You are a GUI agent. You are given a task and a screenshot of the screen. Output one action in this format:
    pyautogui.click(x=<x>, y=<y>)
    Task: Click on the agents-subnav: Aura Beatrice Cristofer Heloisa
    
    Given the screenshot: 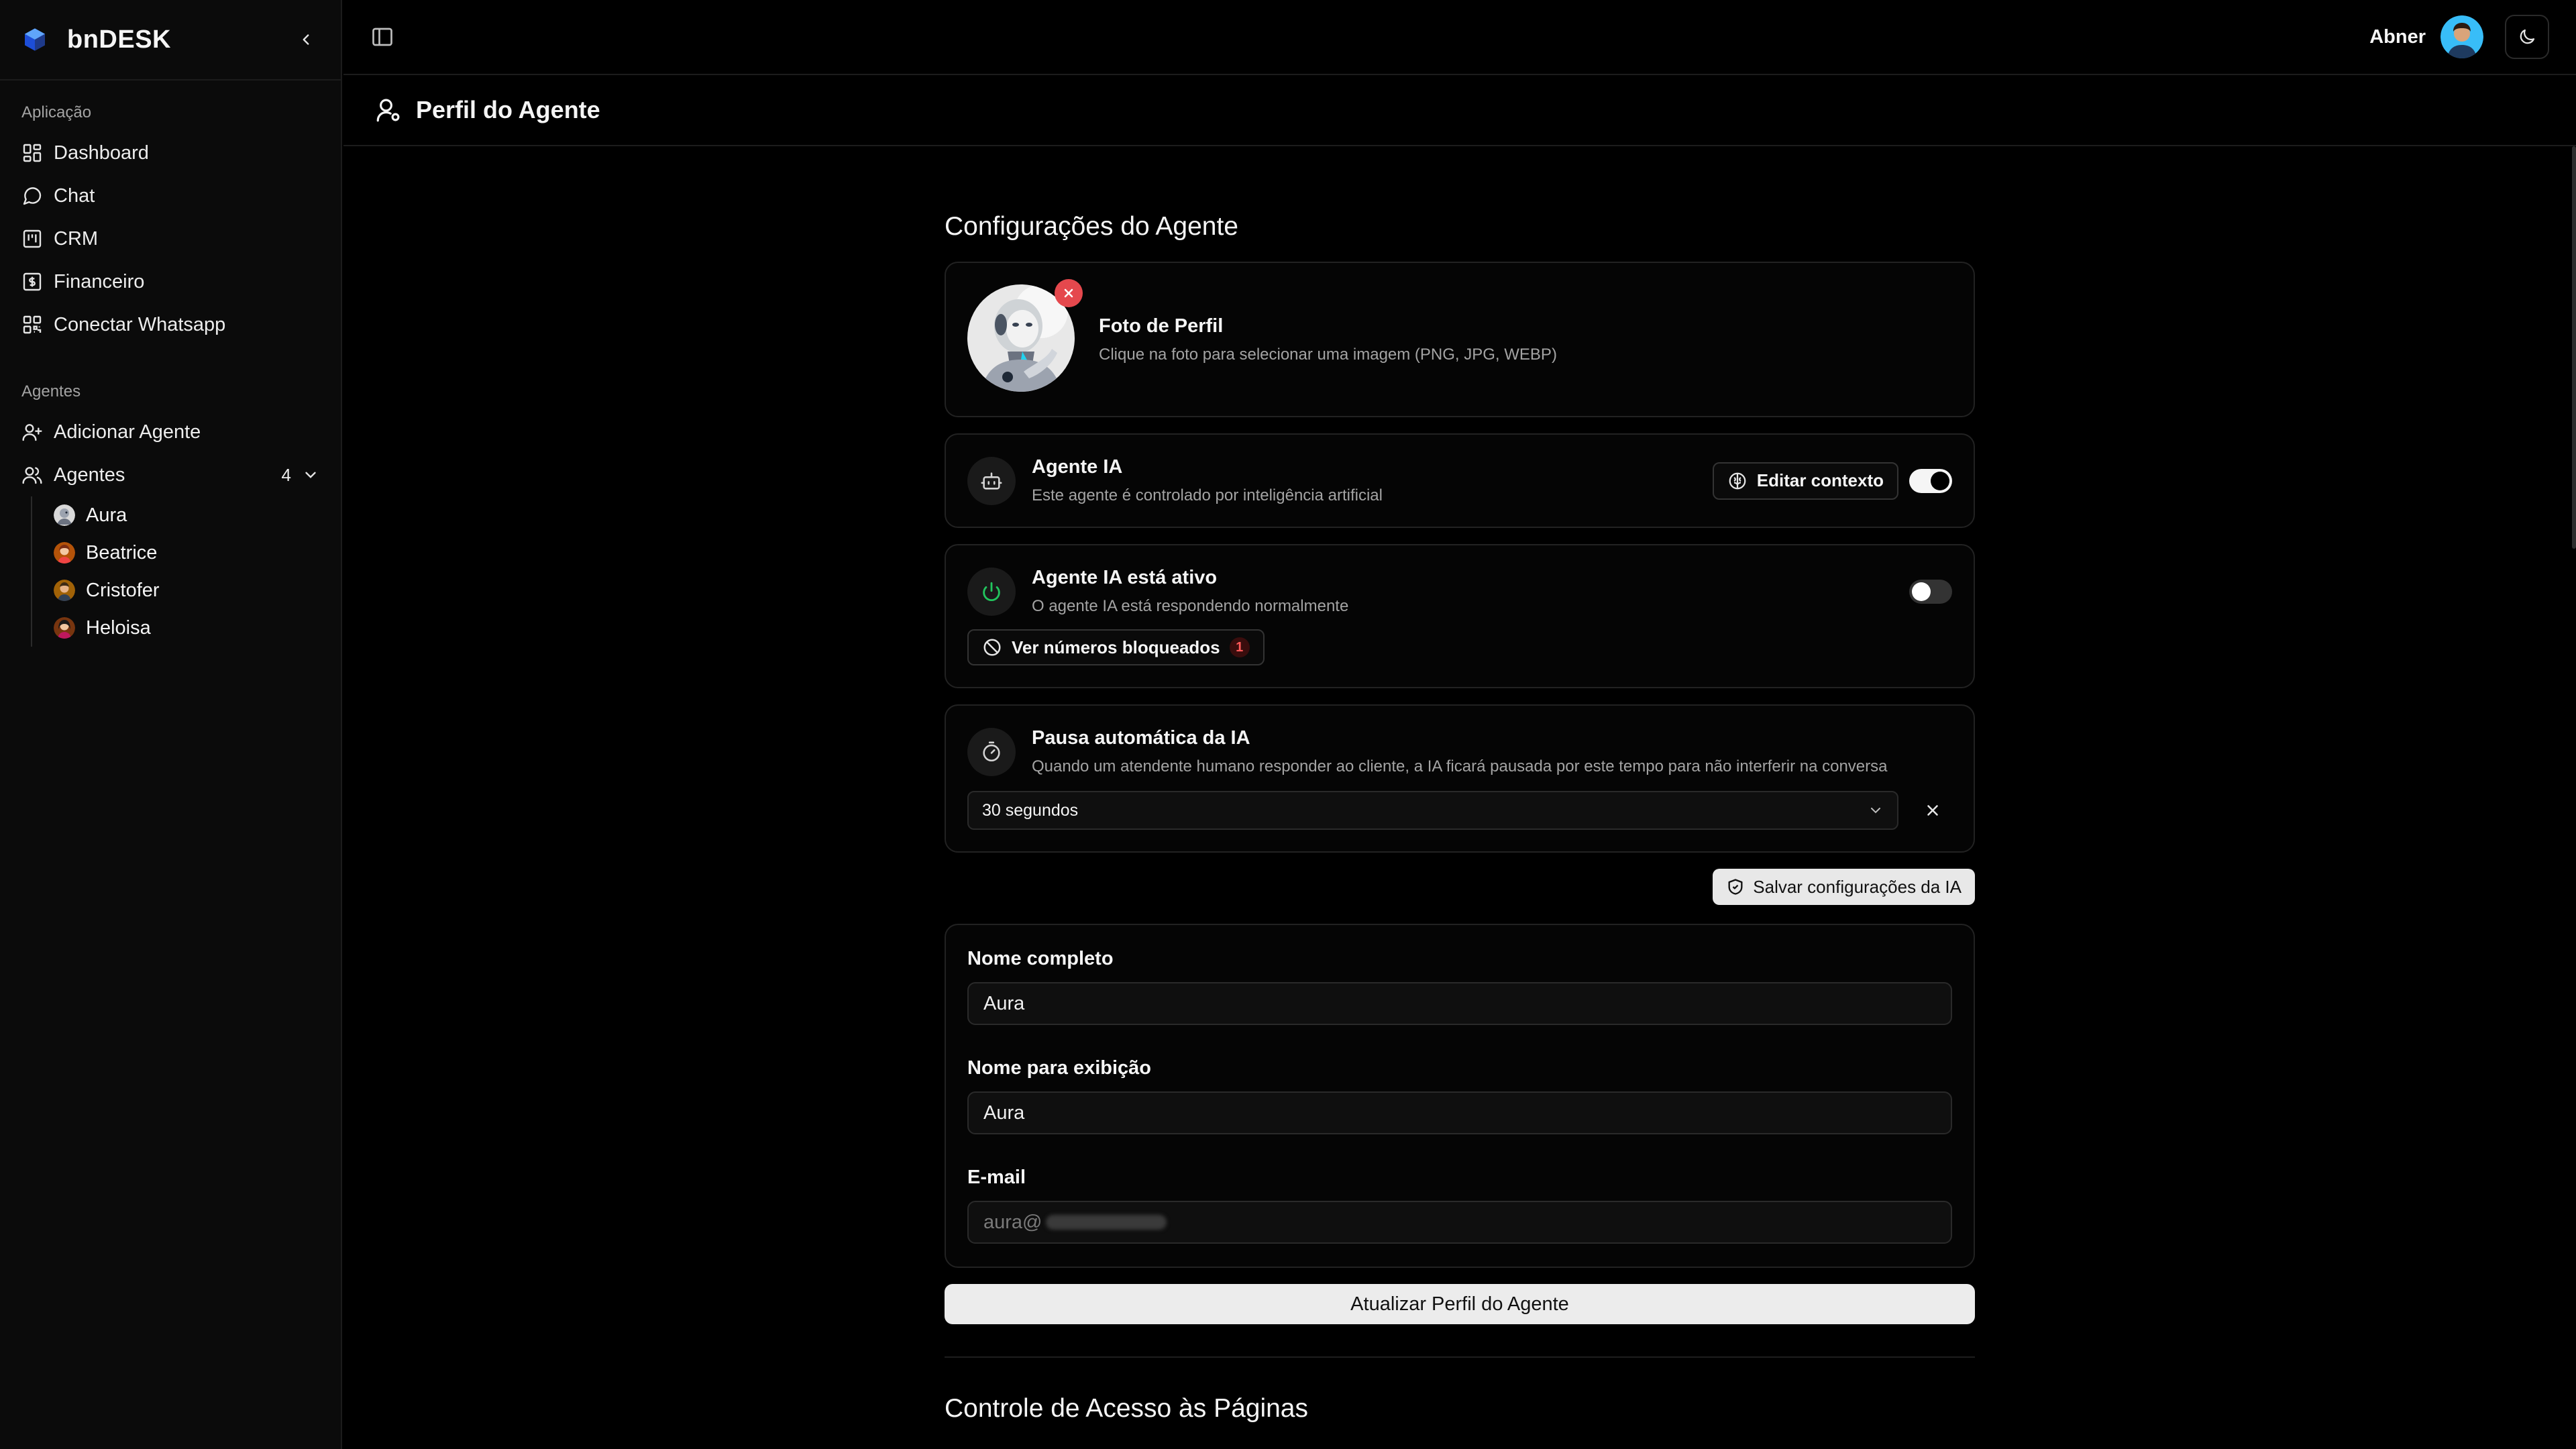 What is the action you would take?
    pyautogui.click(x=186, y=571)
    